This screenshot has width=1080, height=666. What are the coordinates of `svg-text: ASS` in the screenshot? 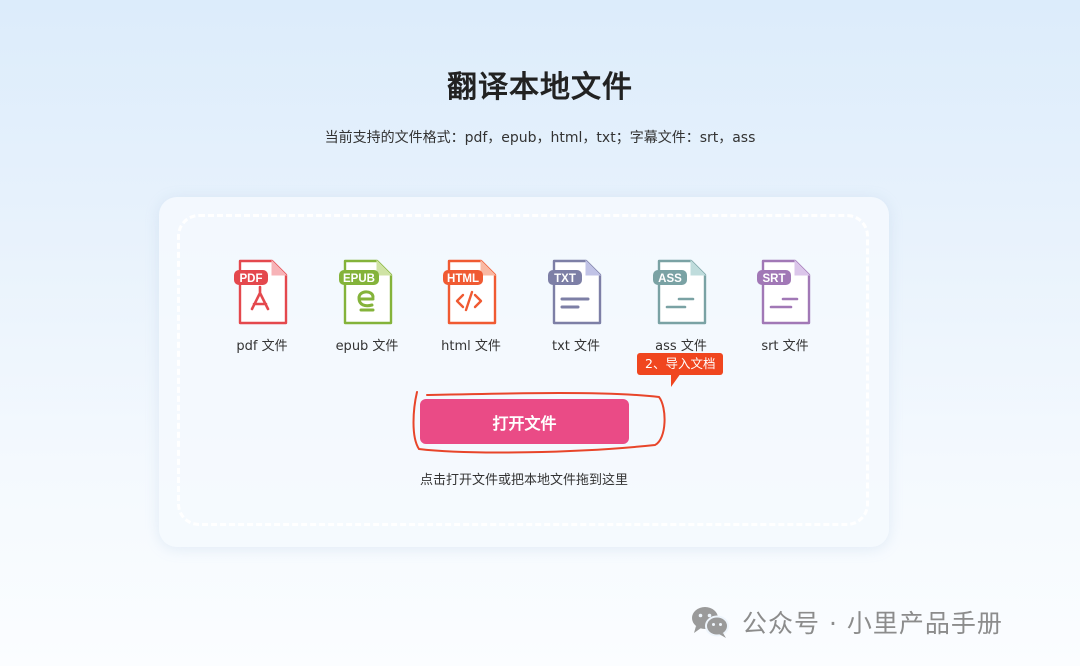 It's located at (670, 279).